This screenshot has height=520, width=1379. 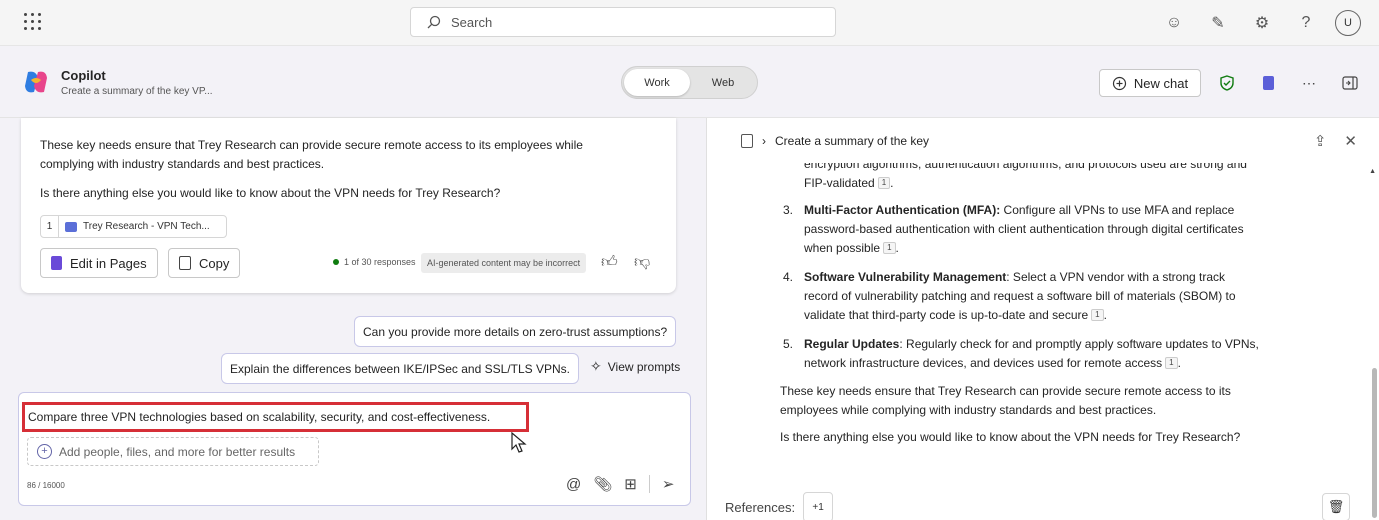 What do you see at coordinates (596, 366) in the screenshot?
I see `prompts-icon: ✧` at bounding box center [596, 366].